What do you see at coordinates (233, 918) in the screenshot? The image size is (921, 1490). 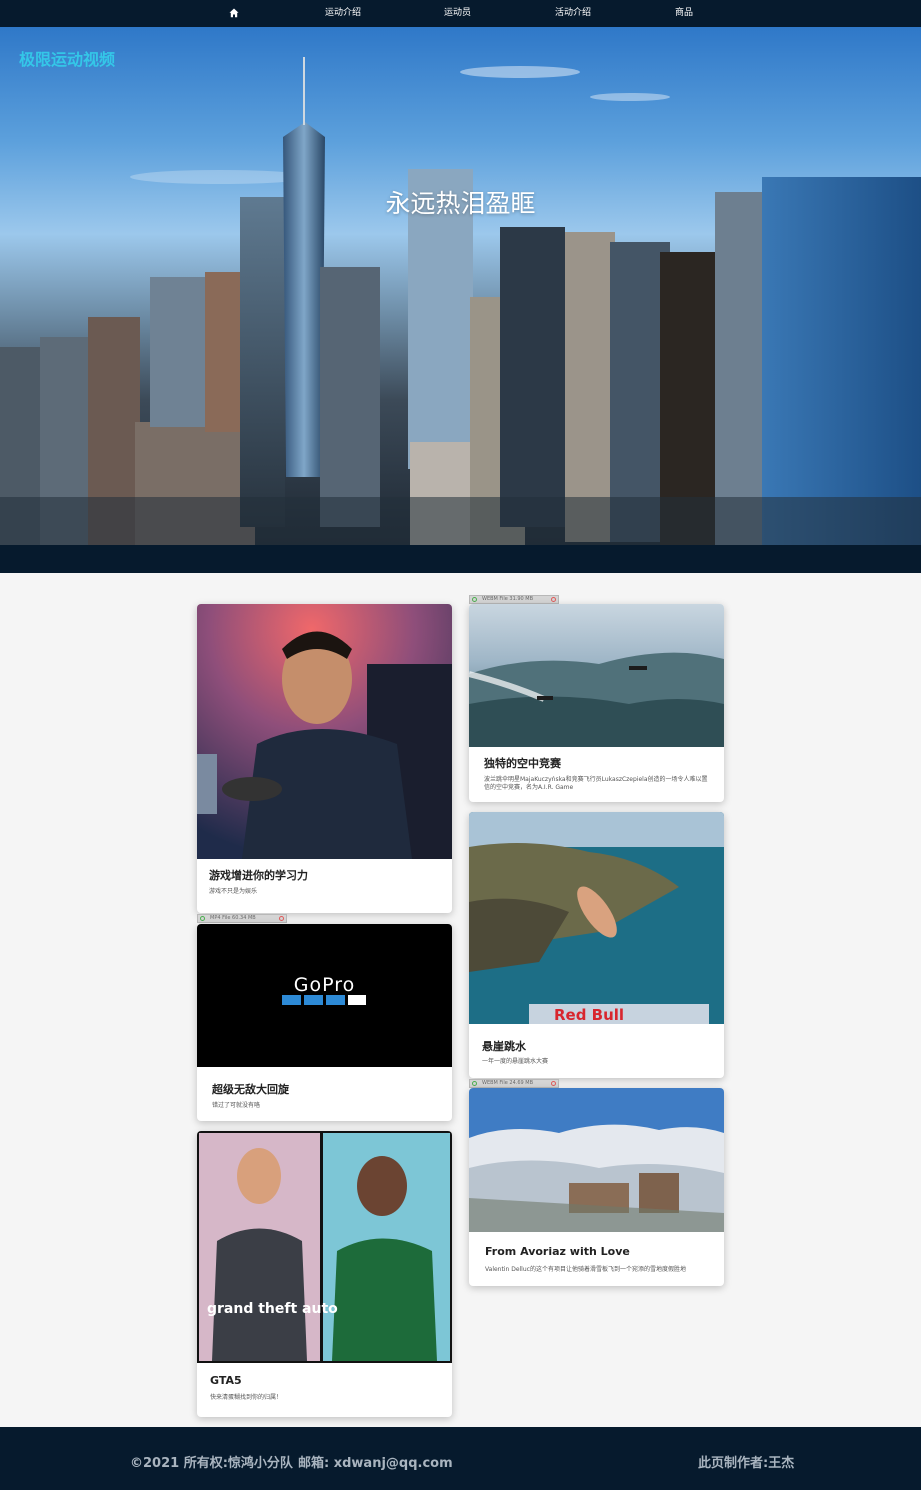 I see `file-info-label: MP4 File 60.34 MB` at bounding box center [233, 918].